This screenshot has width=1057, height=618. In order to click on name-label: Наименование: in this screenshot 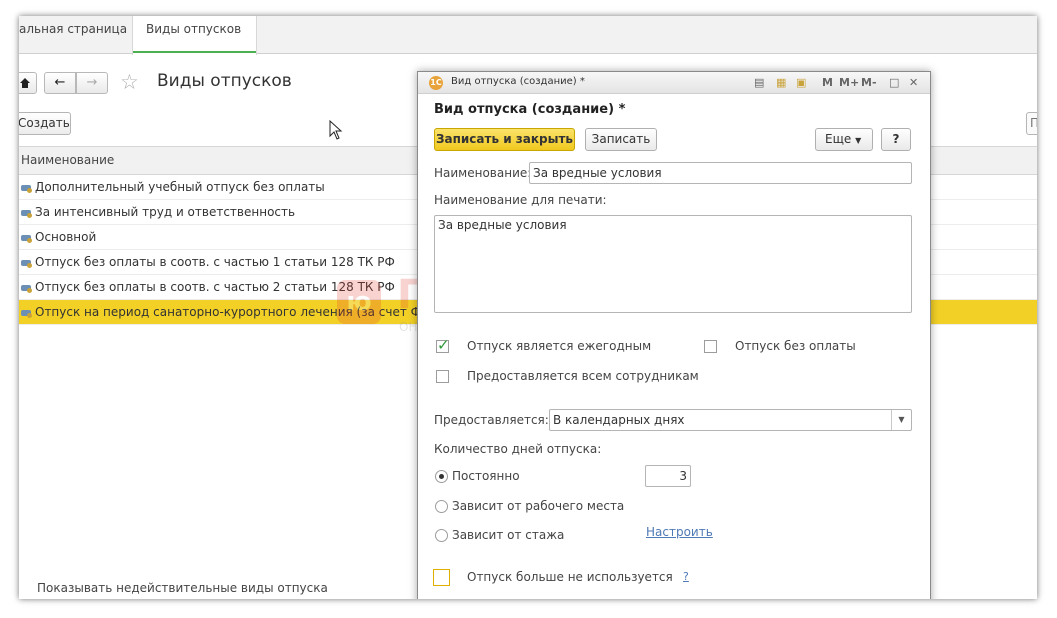, I will do `click(483, 173)`.